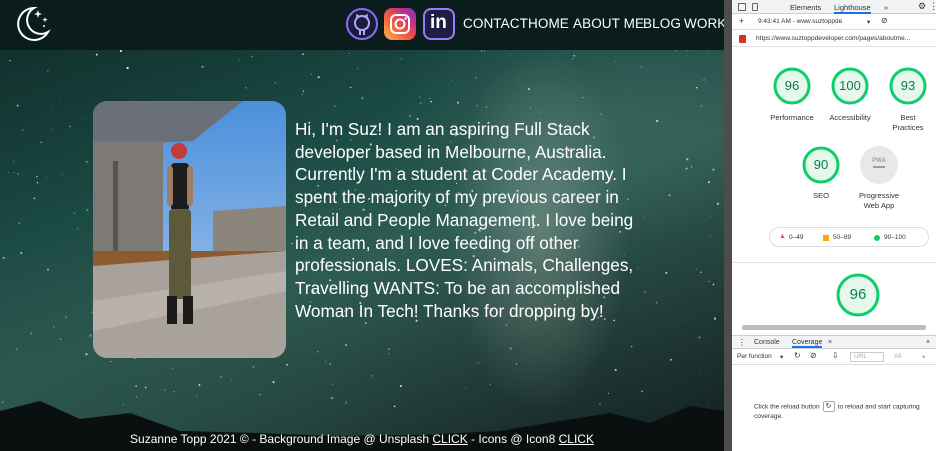  Describe the element at coordinates (805, 7) in the screenshot. I see `tab-elements: Elements` at that location.